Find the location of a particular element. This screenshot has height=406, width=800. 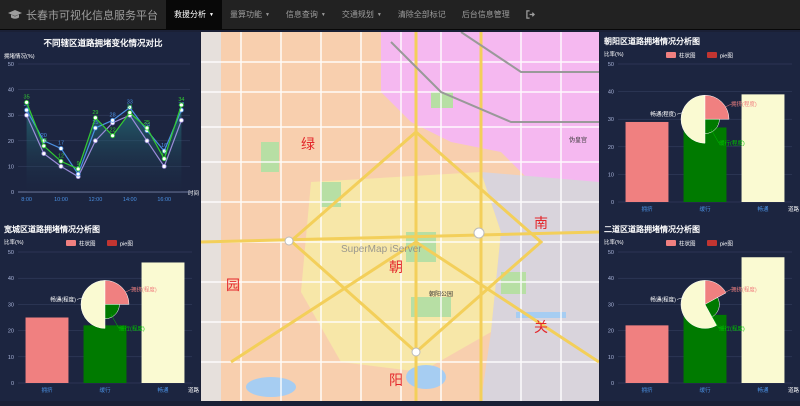

nav-item-label: 清除全部标记 is located at coordinates (421, 14).